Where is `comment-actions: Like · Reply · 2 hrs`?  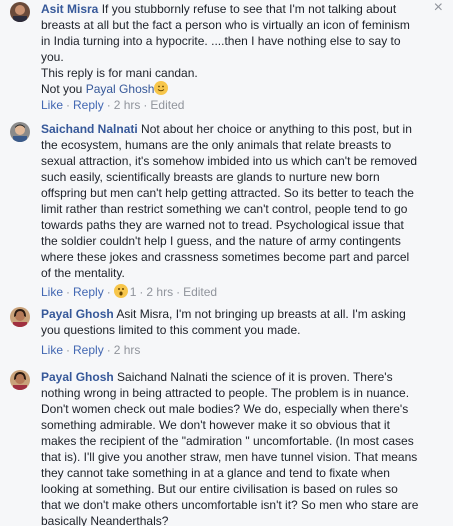
comment-actions: Like · Reply · 2 hrs is located at coordinates (90, 350).